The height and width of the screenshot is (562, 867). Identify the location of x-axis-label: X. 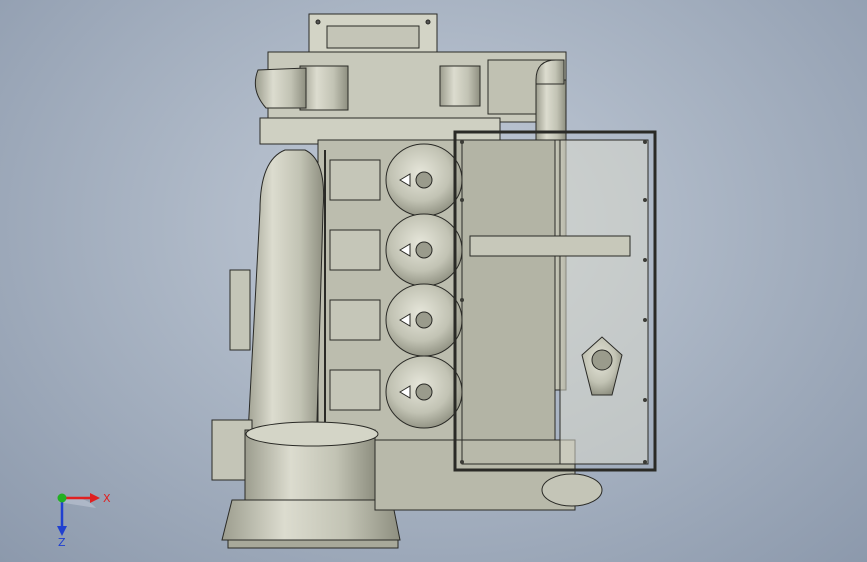
(107, 498).